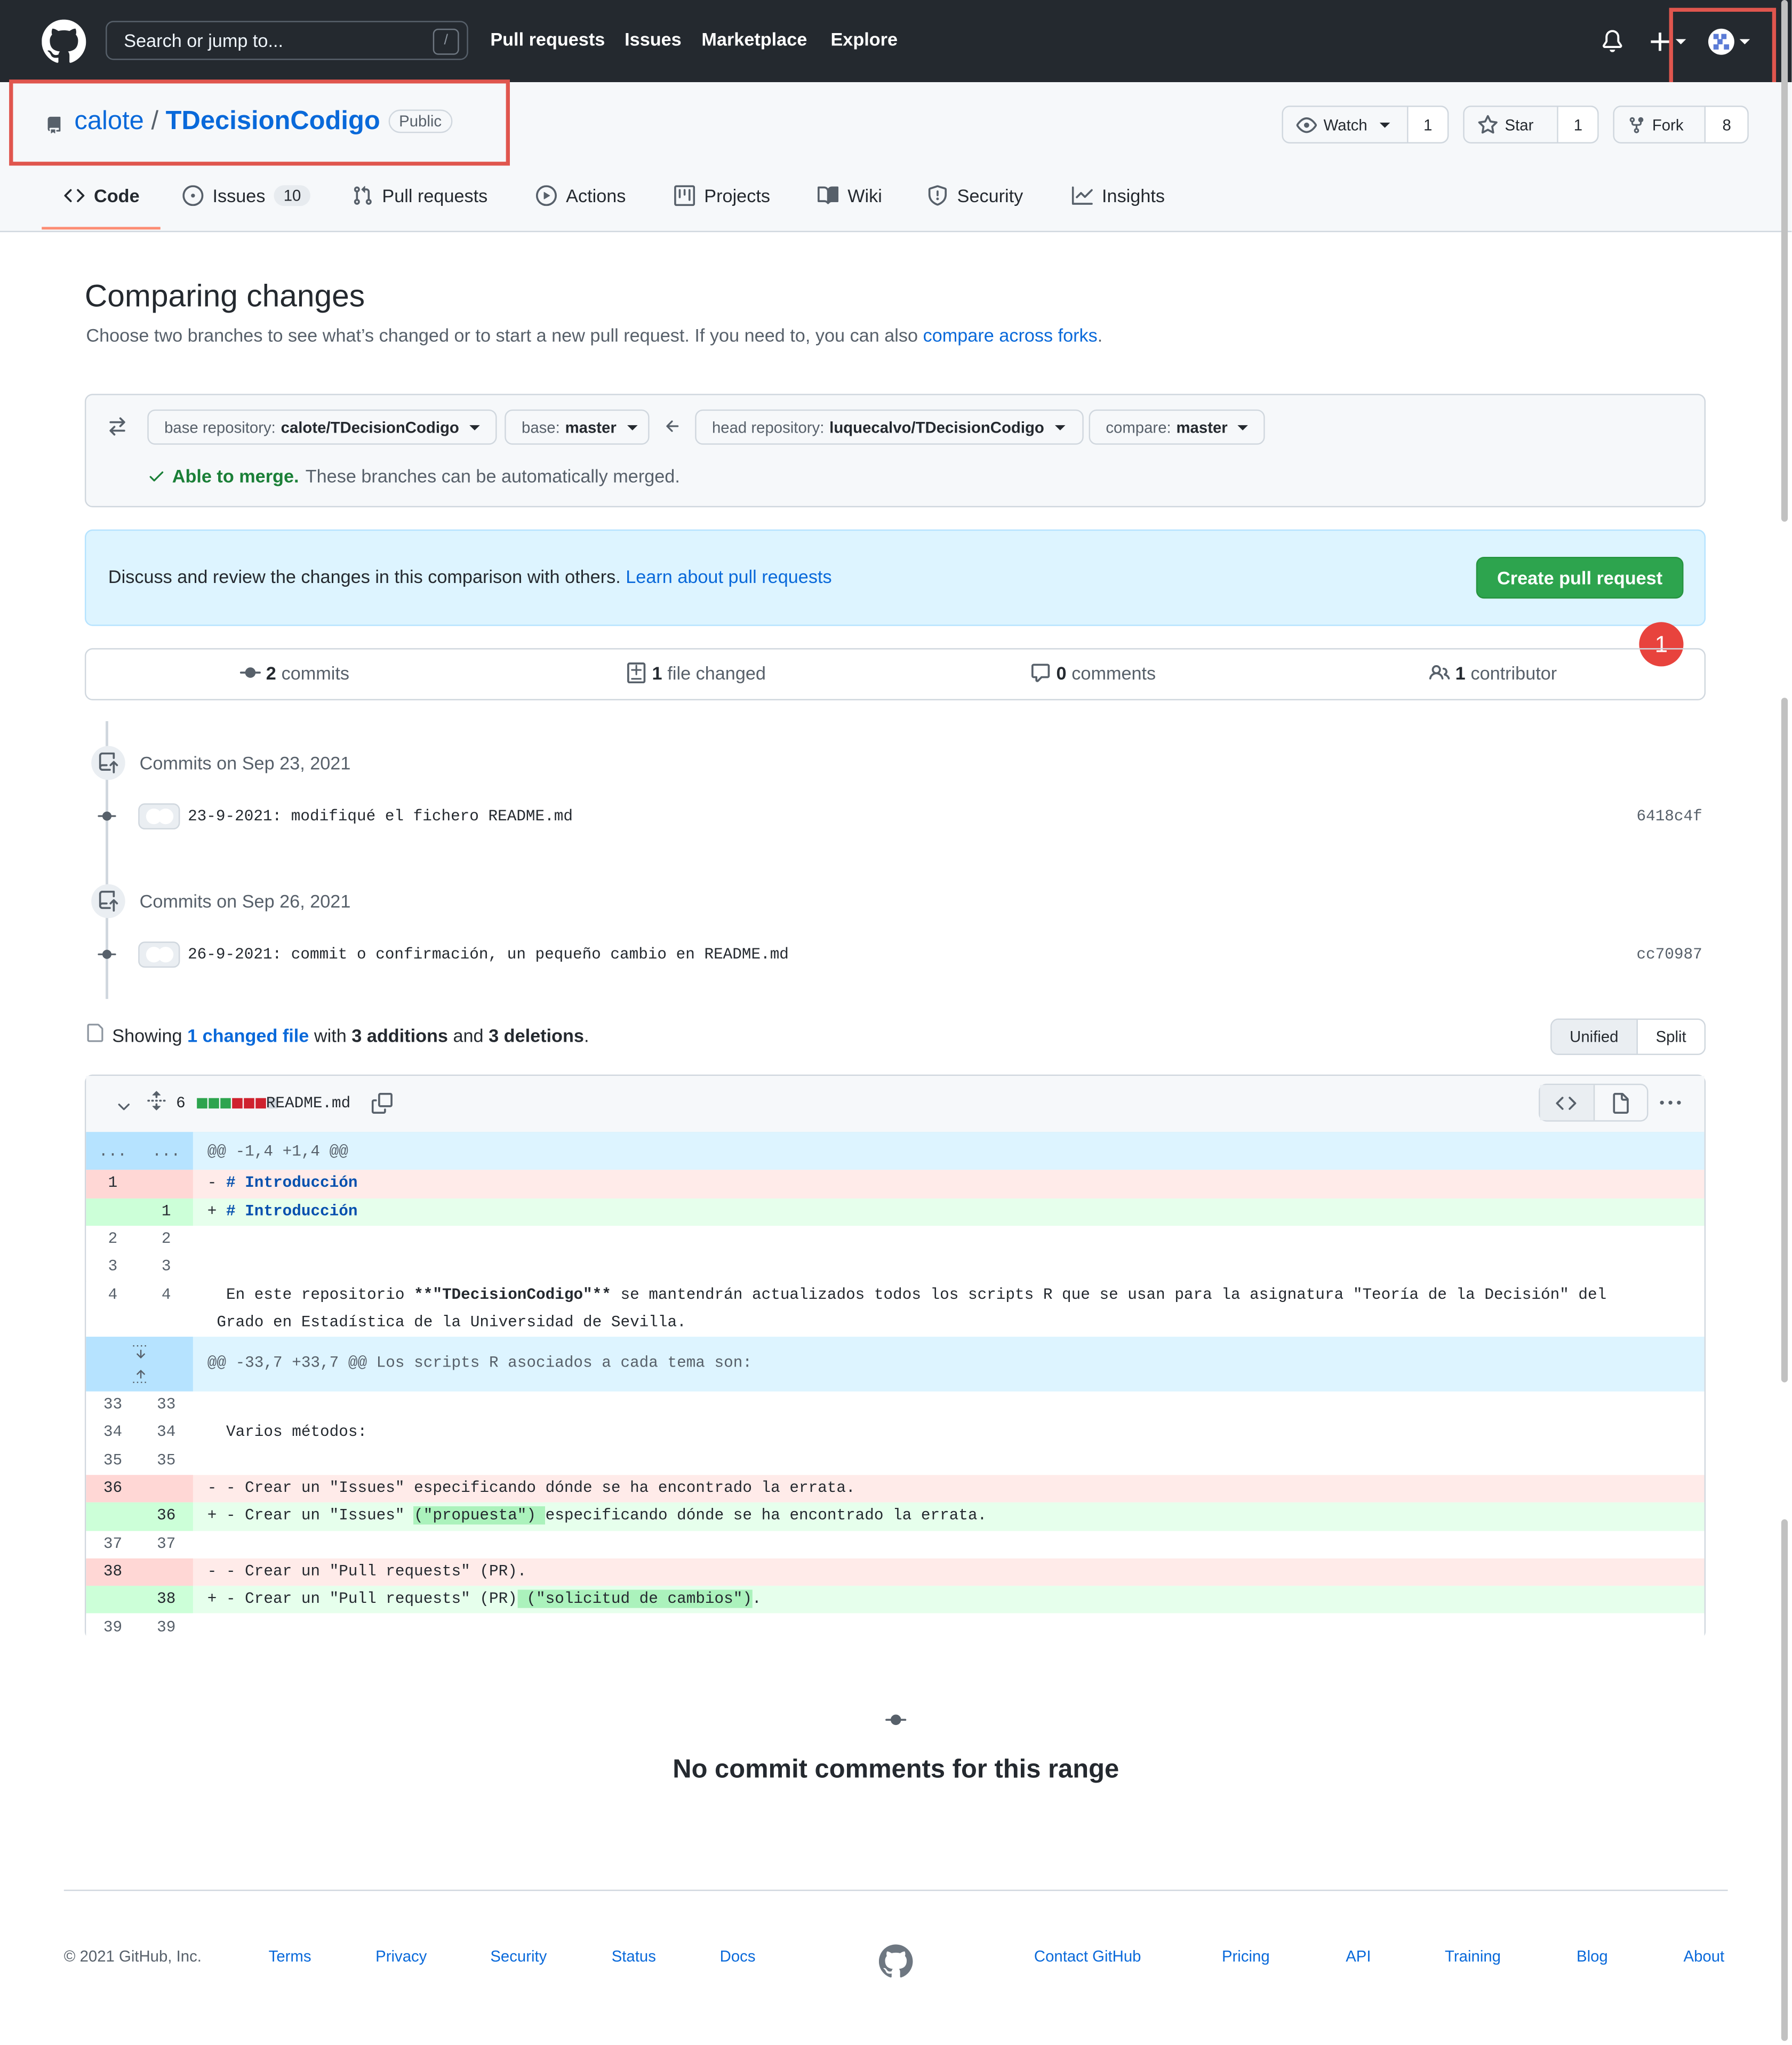 Image resolution: width=1792 pixels, height=2045 pixels. Describe the element at coordinates (1567, 1103) in the screenshot. I see `source-diff-button` at that location.